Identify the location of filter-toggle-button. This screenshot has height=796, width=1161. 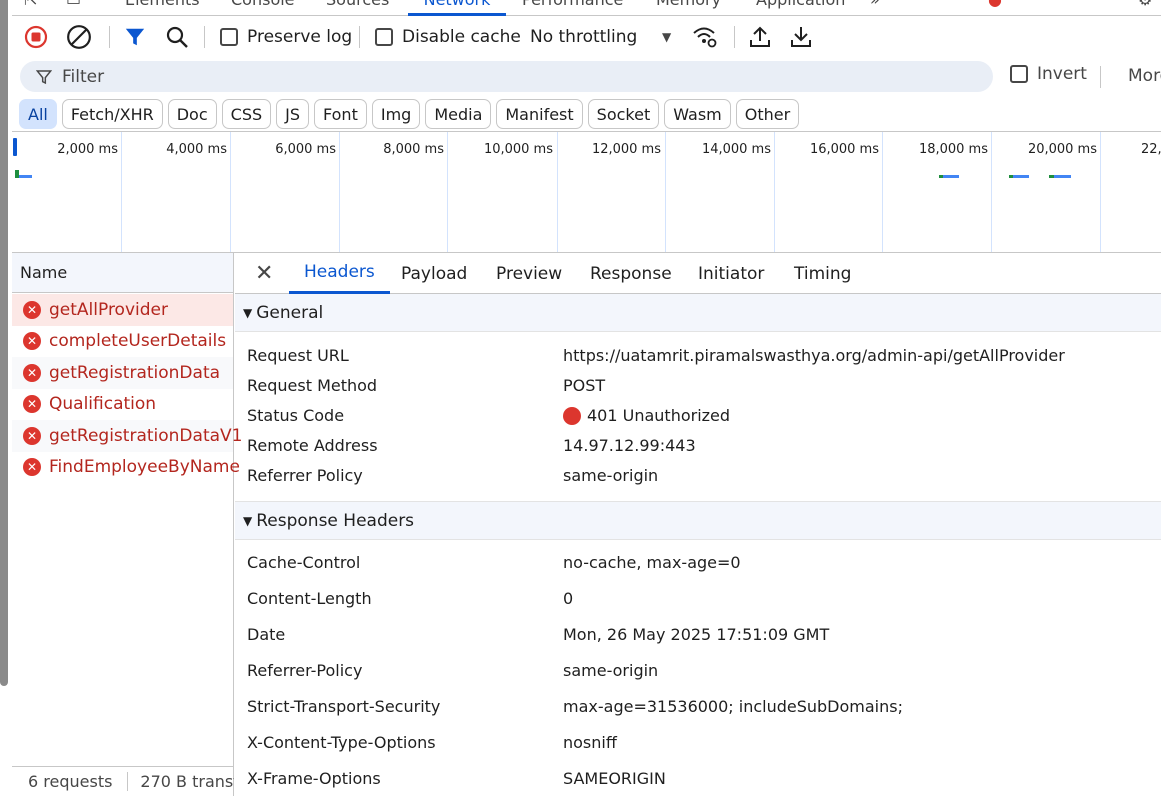
(135, 37).